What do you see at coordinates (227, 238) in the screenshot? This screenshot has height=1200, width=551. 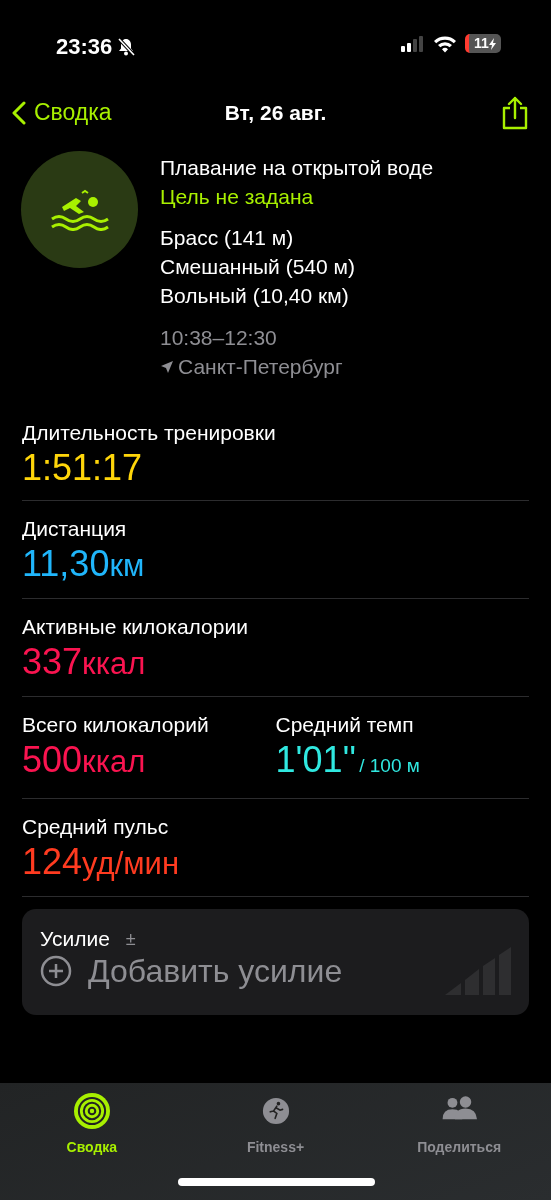 I see `stroke-distance: Брасс (141 м)` at bounding box center [227, 238].